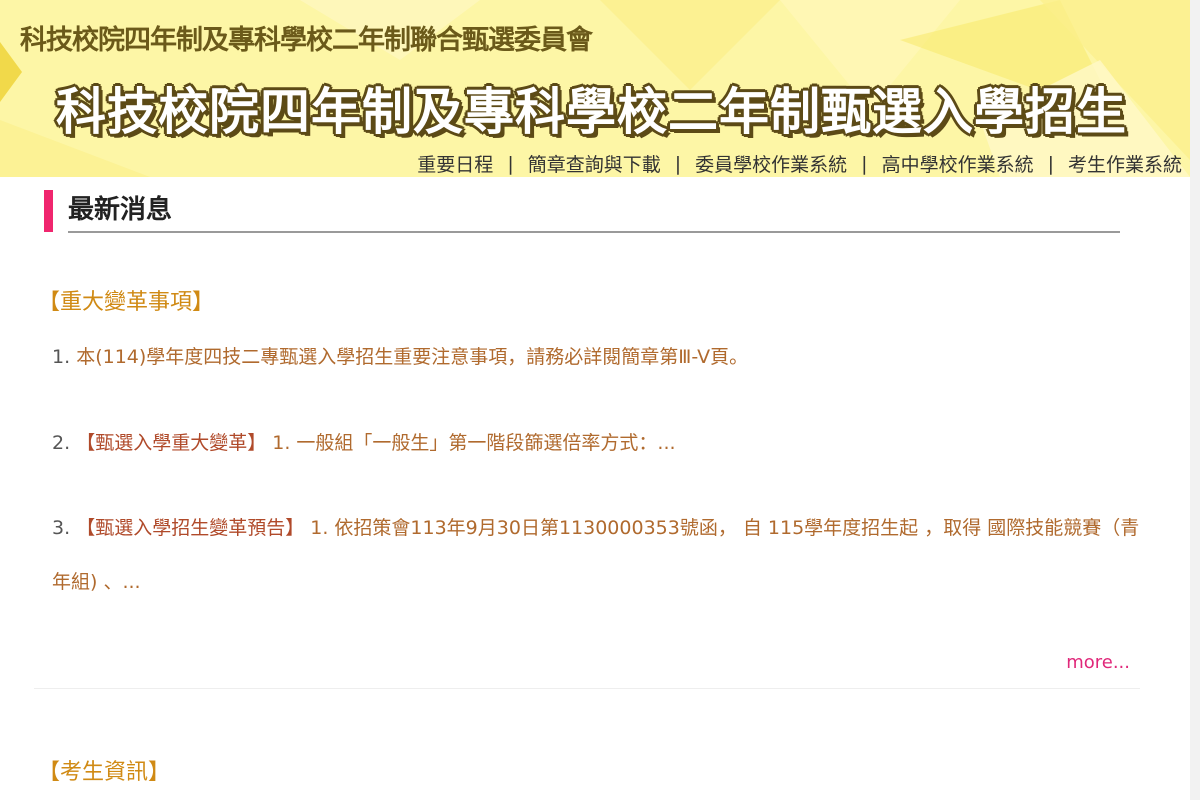 The height and width of the screenshot is (800, 1200). I want to click on nav-item-brochure: 簡章查詢與下載, so click(594, 163).